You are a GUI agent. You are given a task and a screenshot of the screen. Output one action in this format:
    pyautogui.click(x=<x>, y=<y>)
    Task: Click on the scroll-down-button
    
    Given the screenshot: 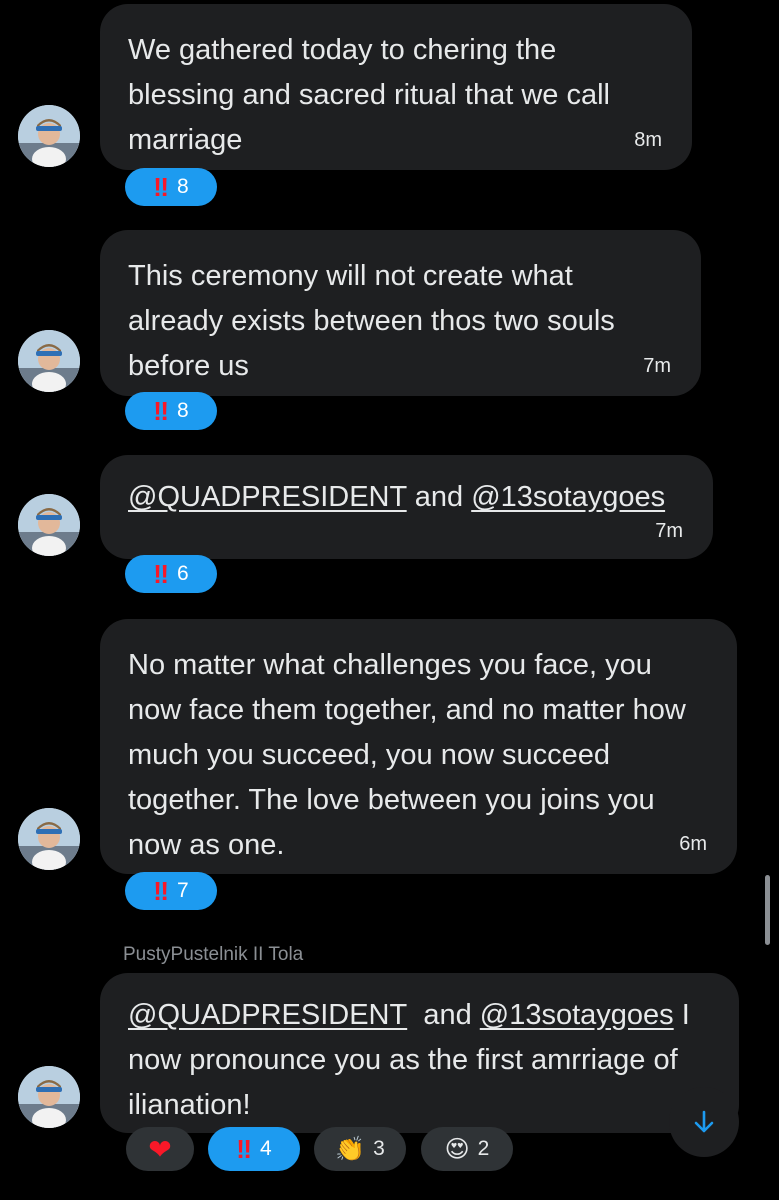 What is the action you would take?
    pyautogui.click(x=704, y=1122)
    